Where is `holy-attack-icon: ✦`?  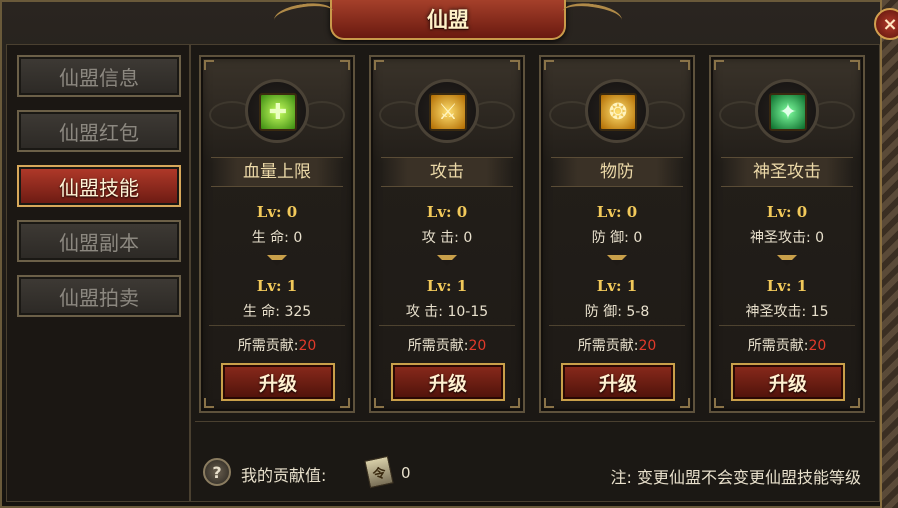 holy-attack-icon: ✦ is located at coordinates (788, 112).